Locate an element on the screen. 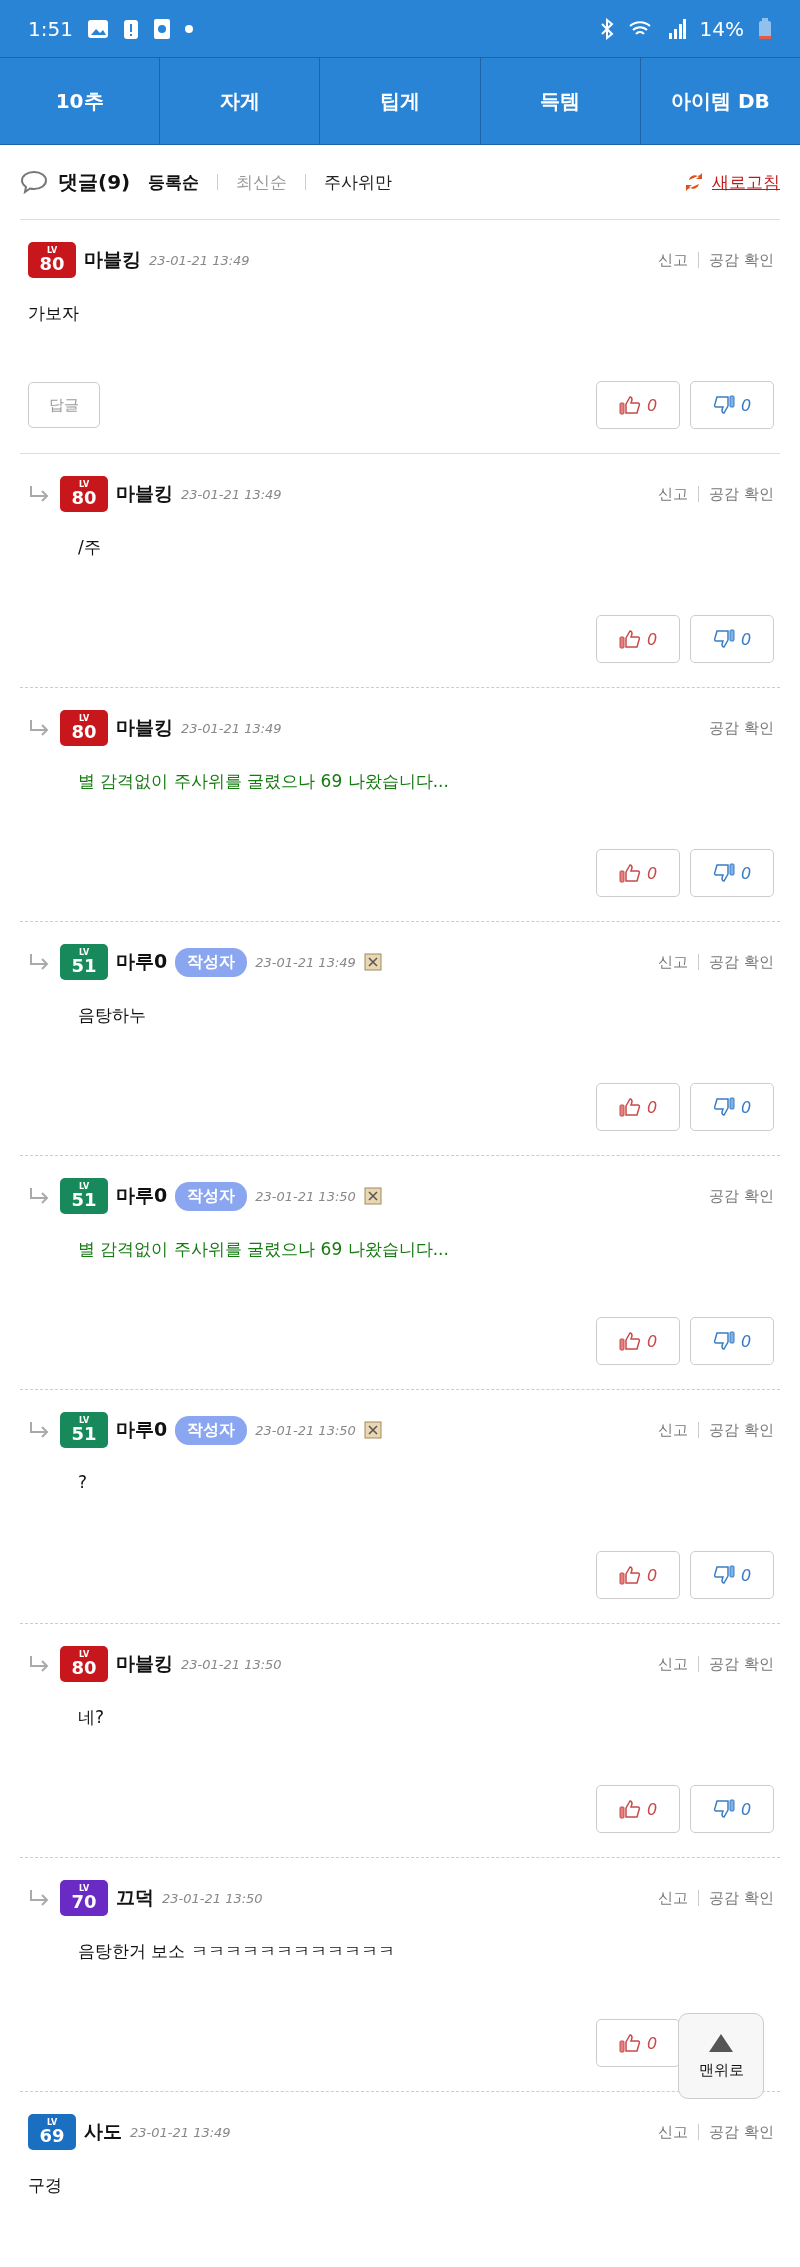 This screenshot has width=800, height=2267. level-badge: LV 70 is located at coordinates (84, 1898).